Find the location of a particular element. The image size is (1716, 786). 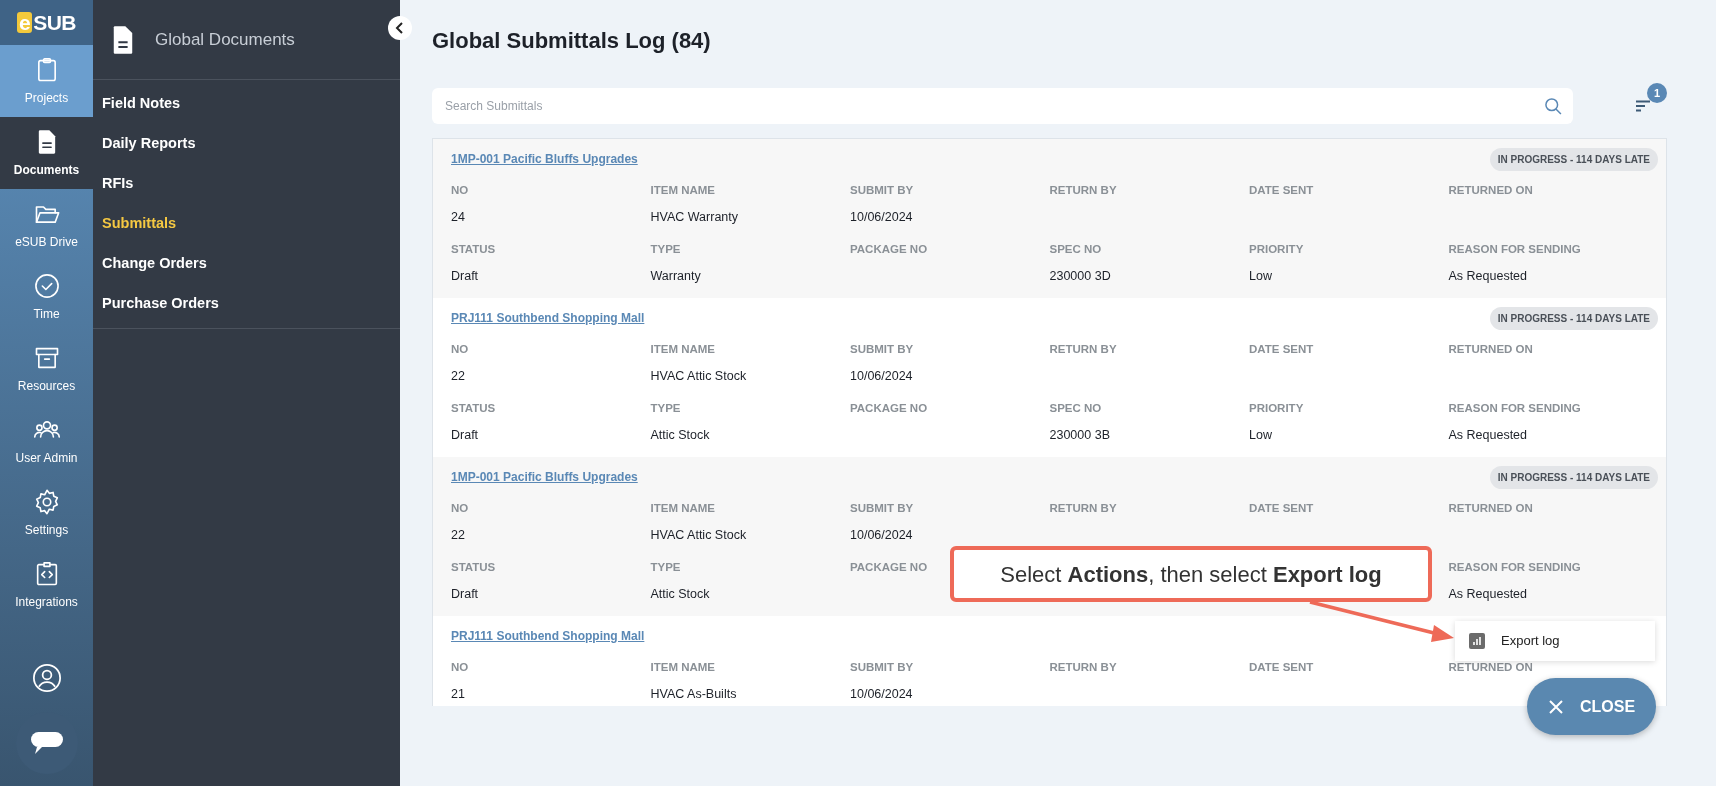

sidebar-item: Daily Reports is located at coordinates (246, 144).